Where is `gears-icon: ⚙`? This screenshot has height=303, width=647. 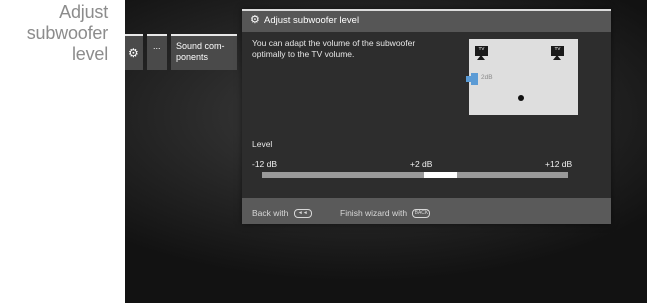
gears-icon: ⚙ is located at coordinates (255, 20).